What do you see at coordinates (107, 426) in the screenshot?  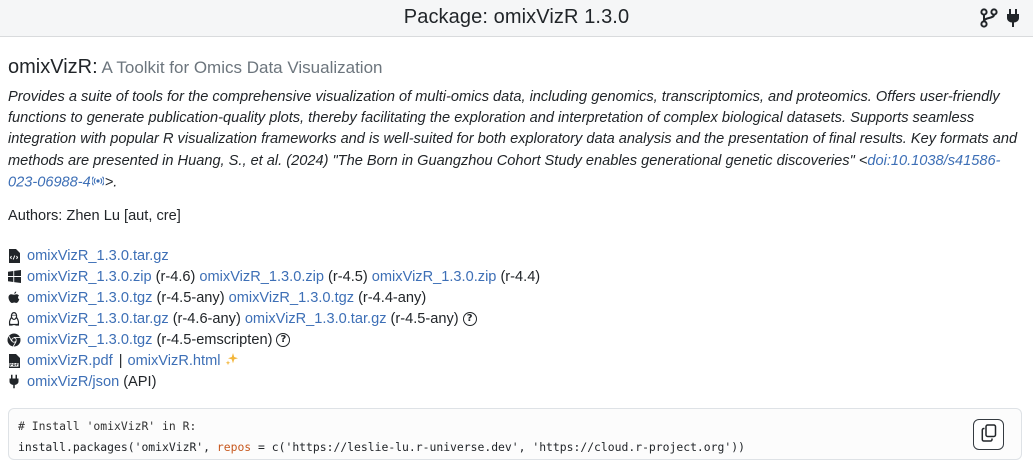 I see `install-comment: # Install 'omixVizR' in R:` at bounding box center [107, 426].